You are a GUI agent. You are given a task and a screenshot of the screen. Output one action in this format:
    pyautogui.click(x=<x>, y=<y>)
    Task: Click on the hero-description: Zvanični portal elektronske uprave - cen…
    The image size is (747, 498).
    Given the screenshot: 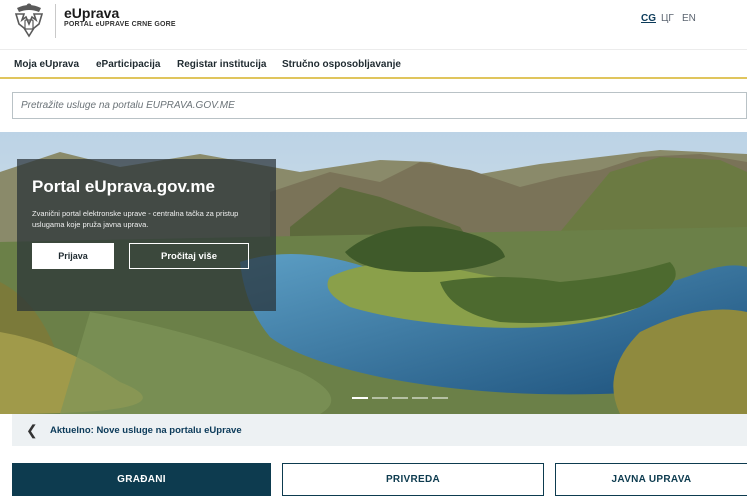 What is the action you would take?
    pyautogui.click(x=135, y=219)
    